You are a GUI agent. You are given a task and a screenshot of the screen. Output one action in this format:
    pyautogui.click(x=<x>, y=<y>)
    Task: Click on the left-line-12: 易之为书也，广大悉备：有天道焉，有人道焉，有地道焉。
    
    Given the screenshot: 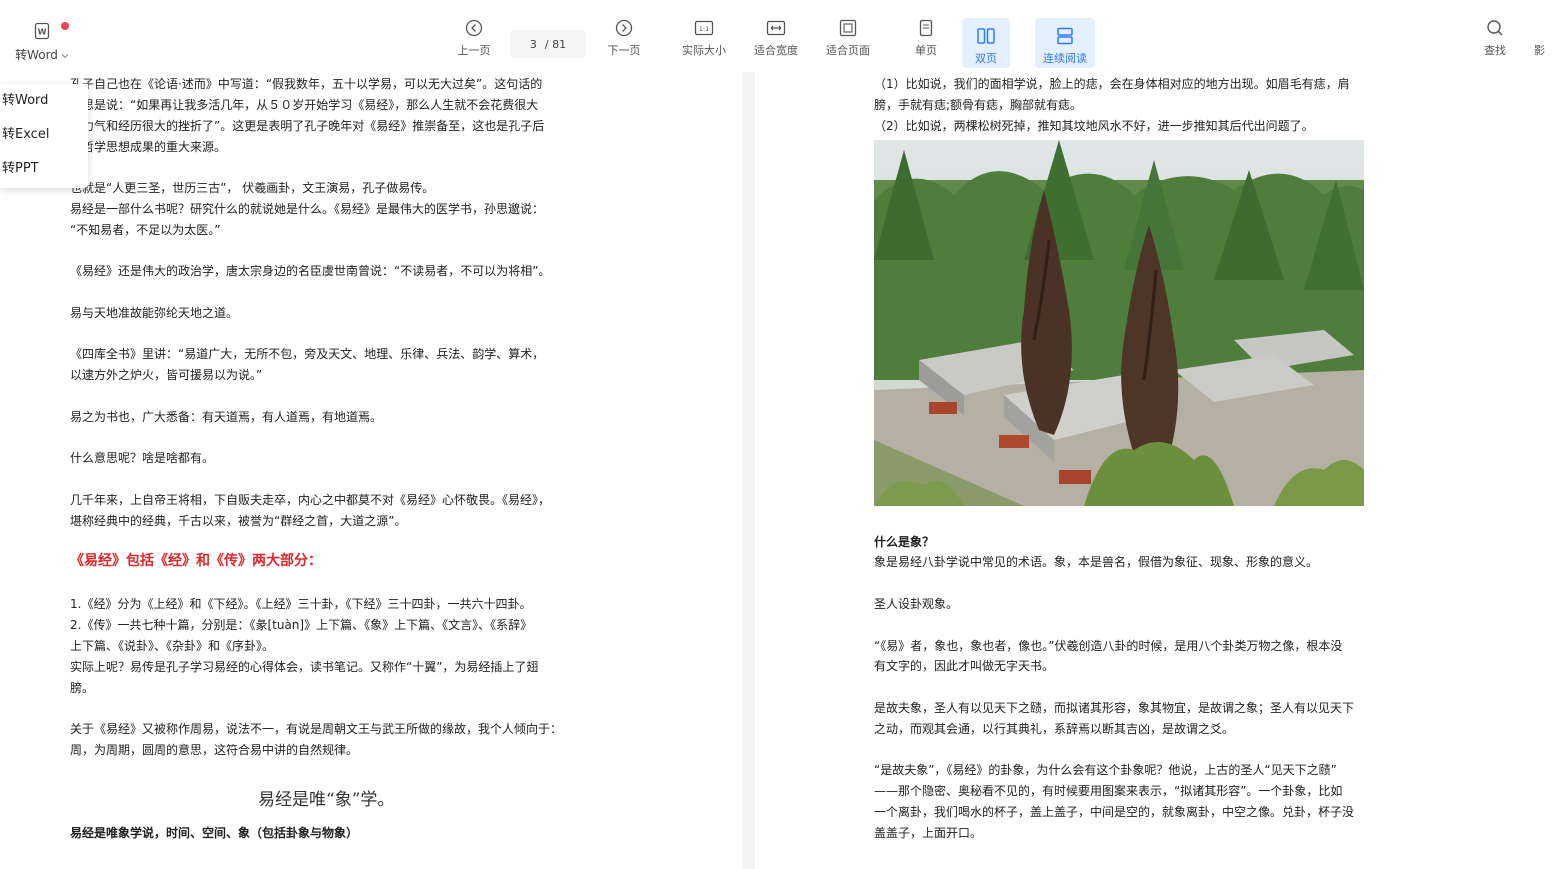 What is the action you would take?
    pyautogui.click(x=226, y=417)
    